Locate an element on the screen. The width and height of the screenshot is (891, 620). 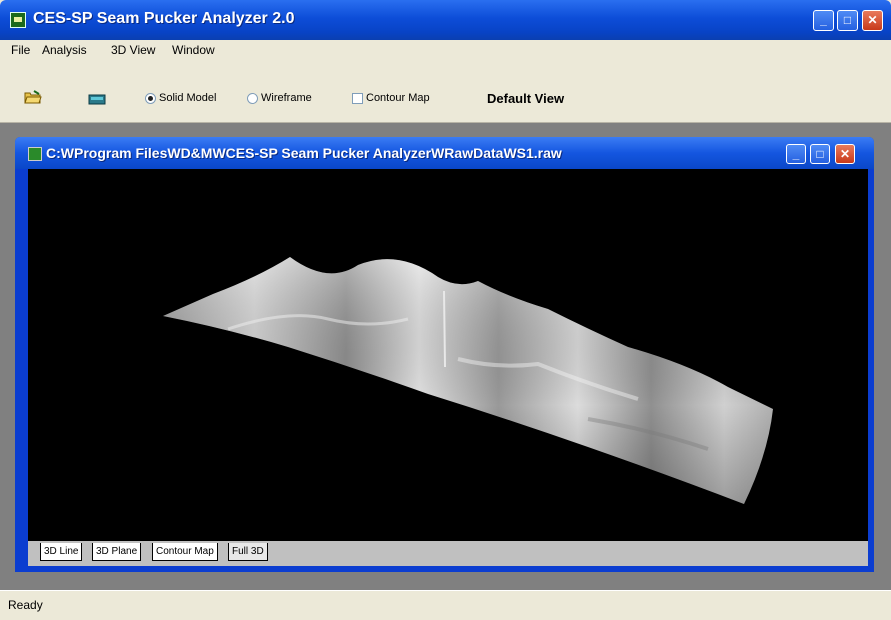
tab-contour-map: Contour Map is located at coordinates (185, 552).